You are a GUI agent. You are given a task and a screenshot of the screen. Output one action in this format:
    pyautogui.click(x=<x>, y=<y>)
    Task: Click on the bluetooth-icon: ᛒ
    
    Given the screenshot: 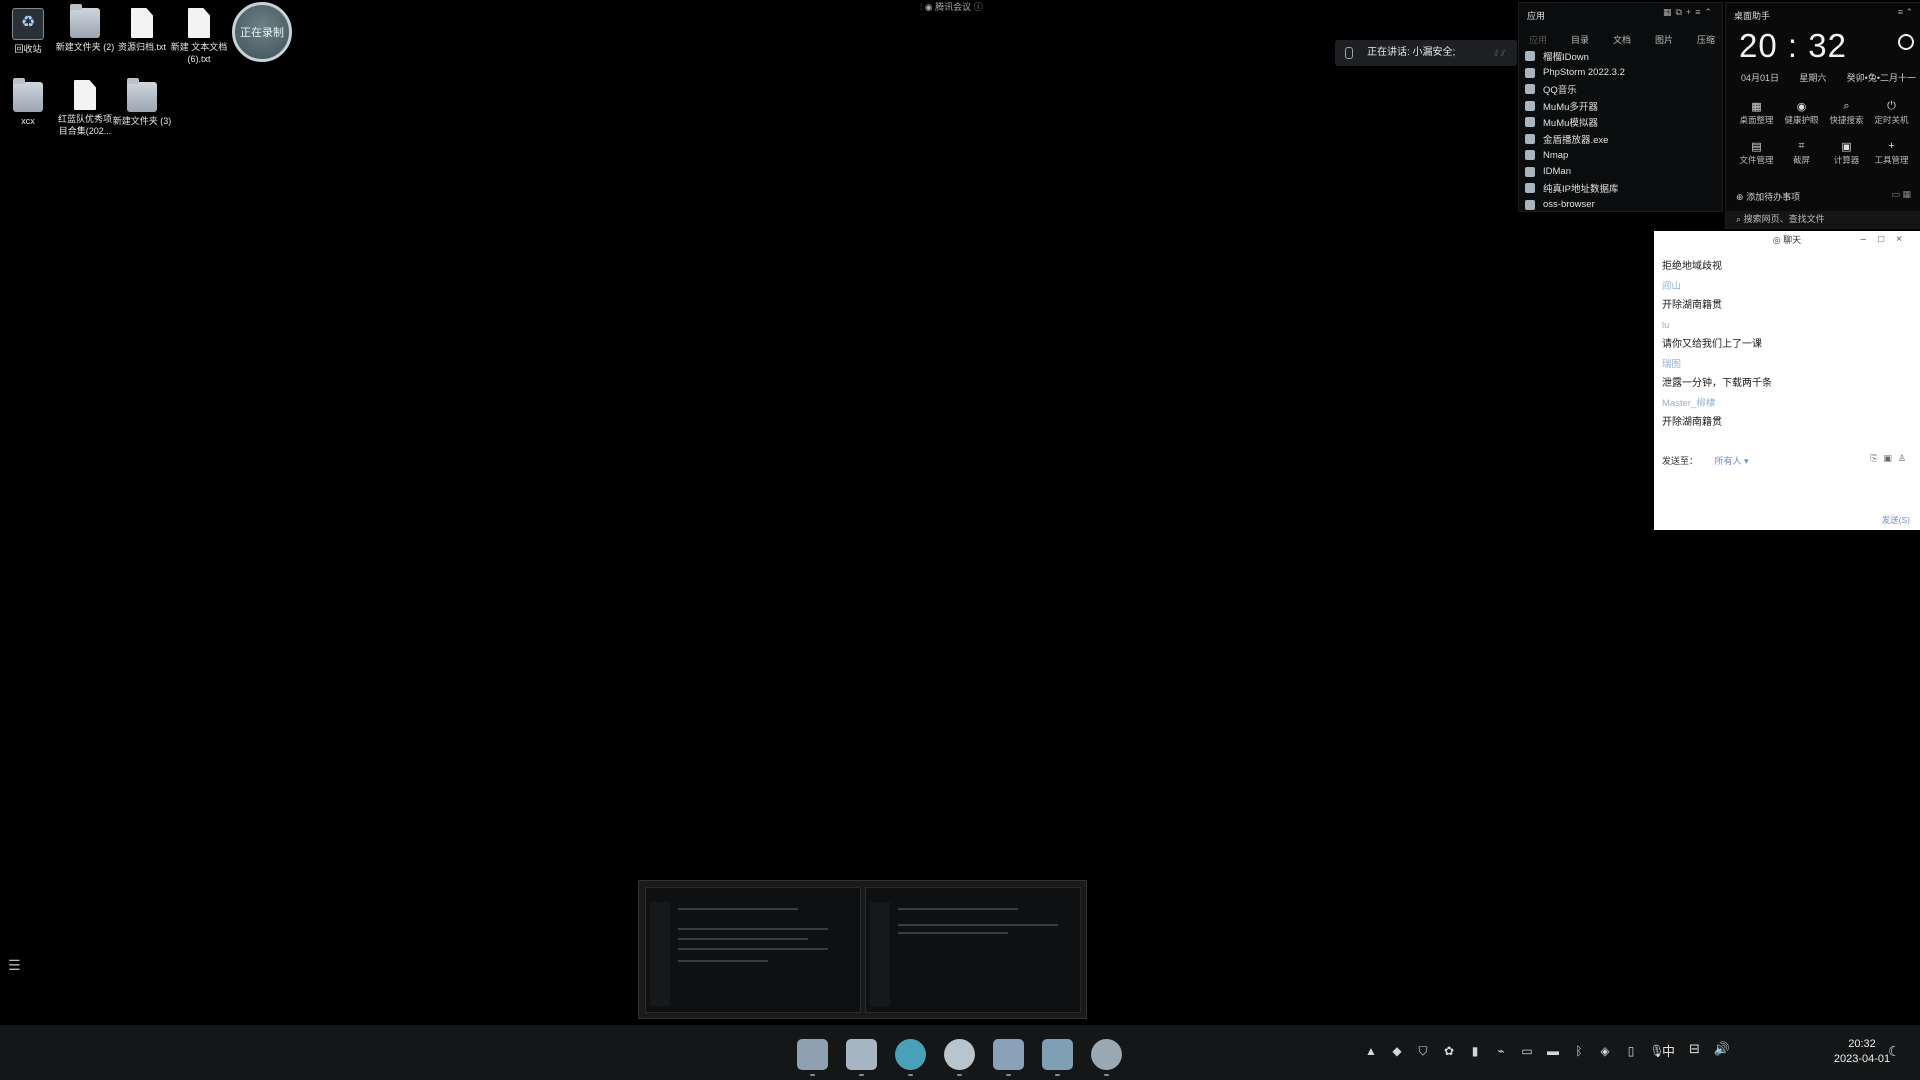 What is the action you would take?
    pyautogui.click(x=1579, y=1051)
    